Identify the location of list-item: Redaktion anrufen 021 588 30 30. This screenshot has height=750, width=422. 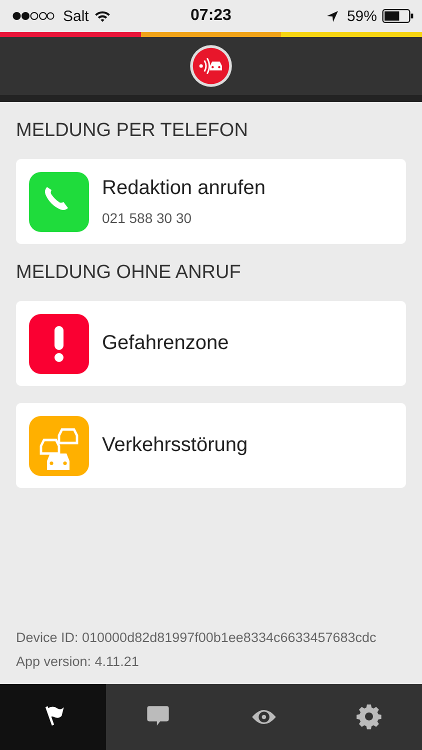
(211, 201).